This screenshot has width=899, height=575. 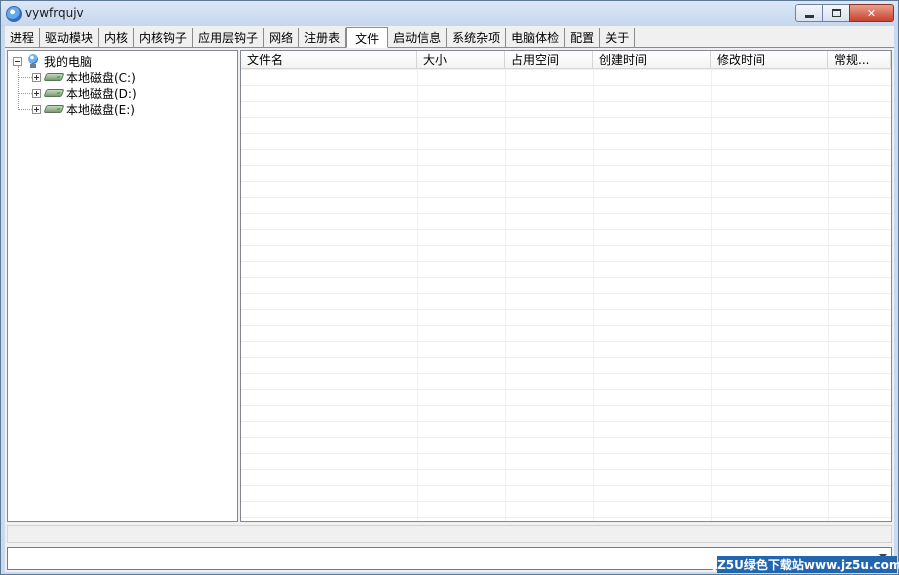 What do you see at coordinates (583, 37) in the screenshot?
I see `tab-config: 配置` at bounding box center [583, 37].